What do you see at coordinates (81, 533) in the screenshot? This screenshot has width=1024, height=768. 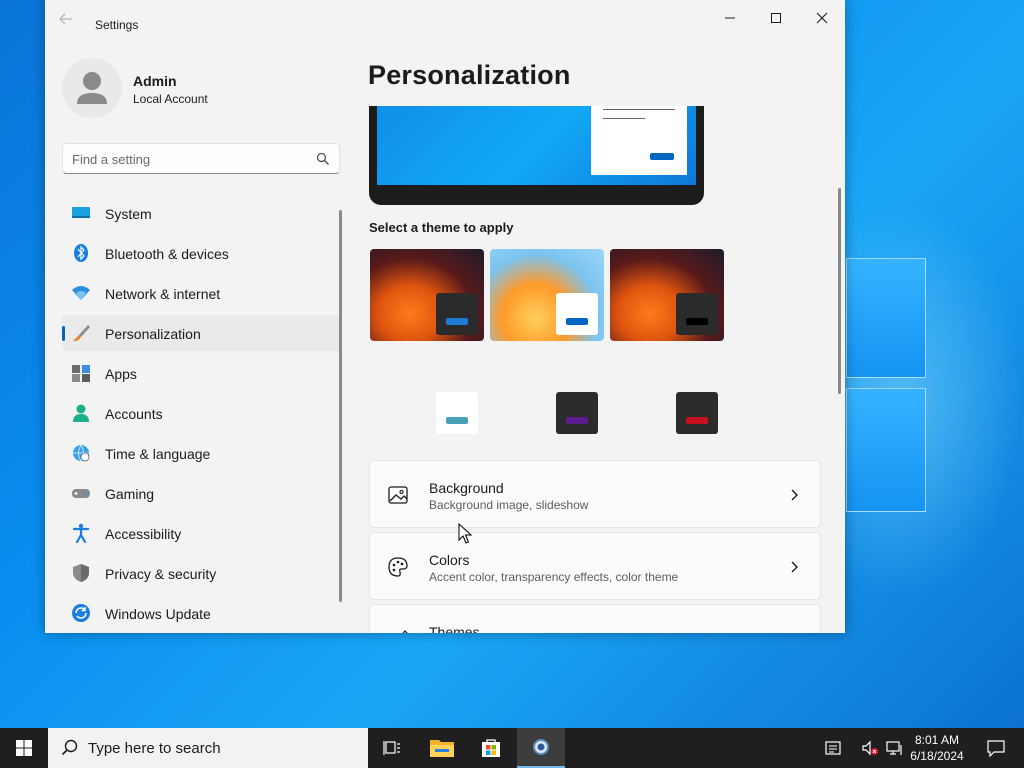 I see `accessibility-icon` at bounding box center [81, 533].